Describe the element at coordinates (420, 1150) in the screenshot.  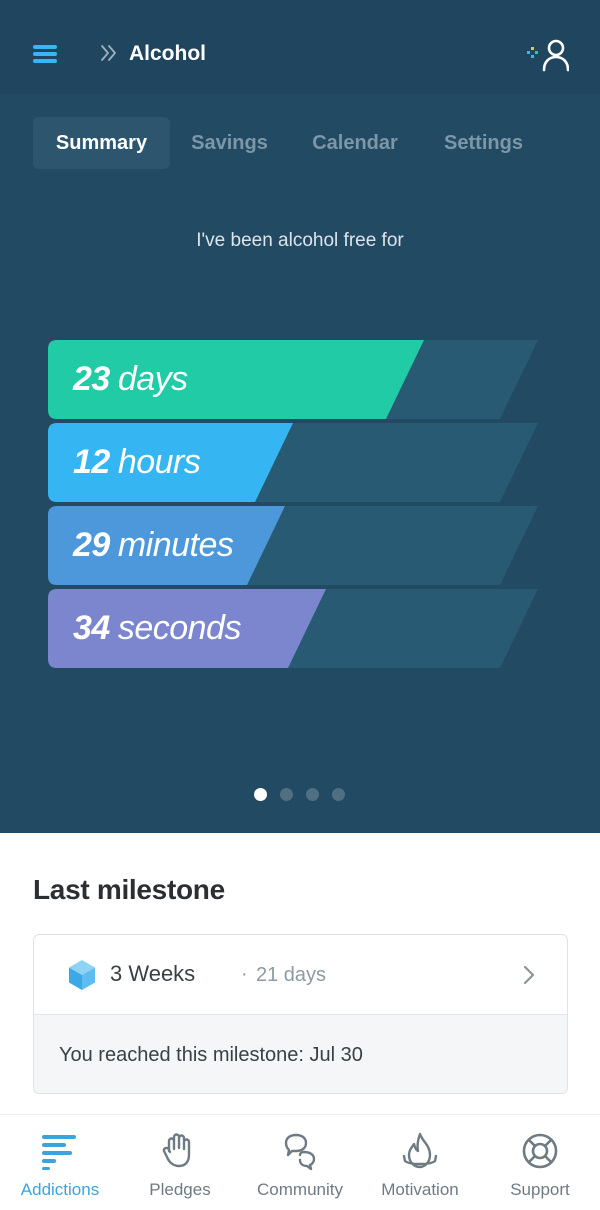
I see `flame-icon` at that location.